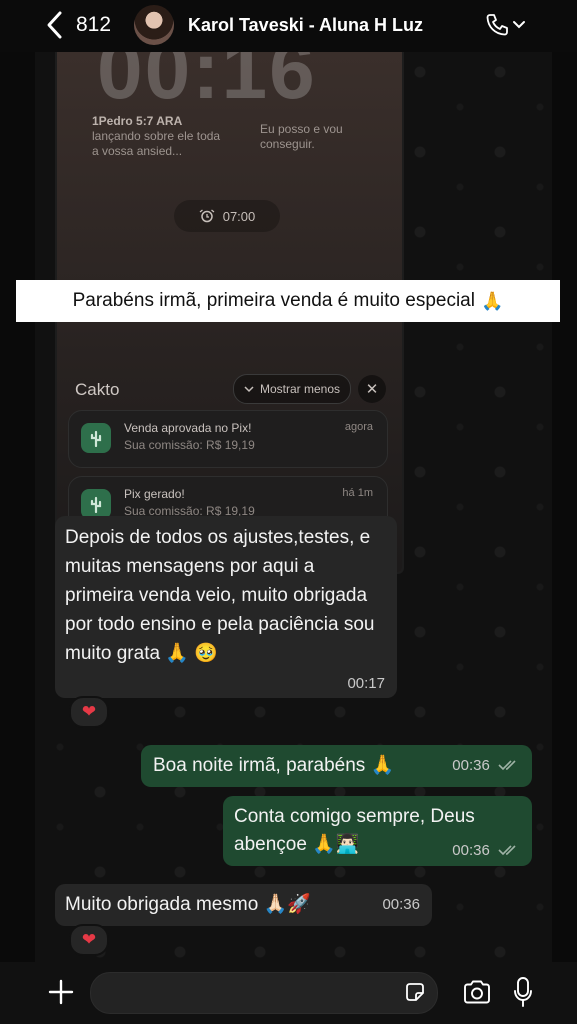 This screenshot has height=1024, width=577. Describe the element at coordinates (154, 494) in the screenshot. I see `notification-title: Pix gerado!` at that location.